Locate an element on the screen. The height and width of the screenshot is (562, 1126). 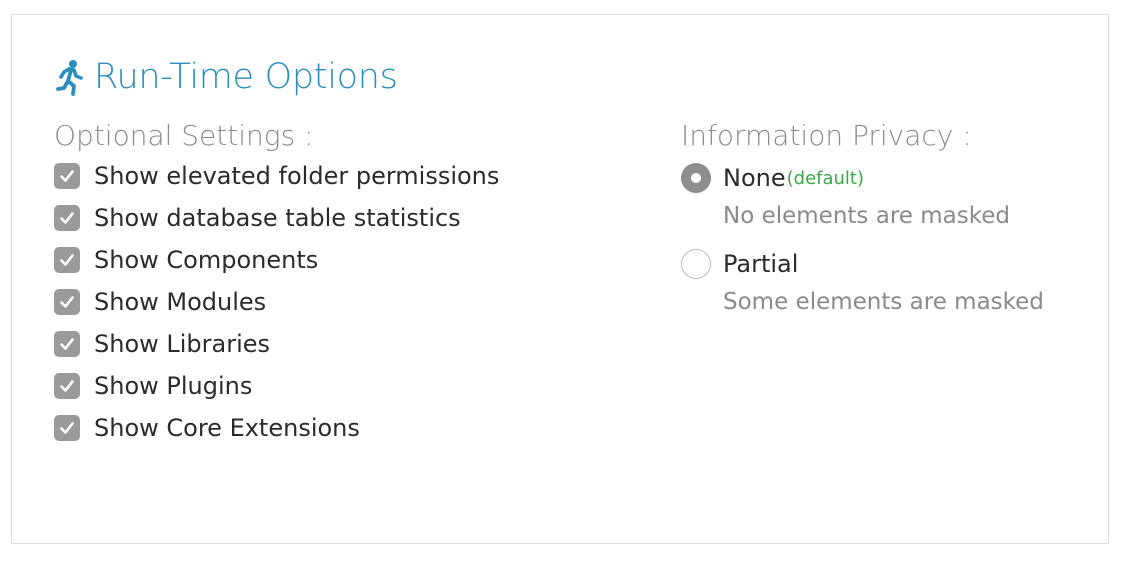
information-privacy-label: Information Privacy : is located at coordinates (826, 135).